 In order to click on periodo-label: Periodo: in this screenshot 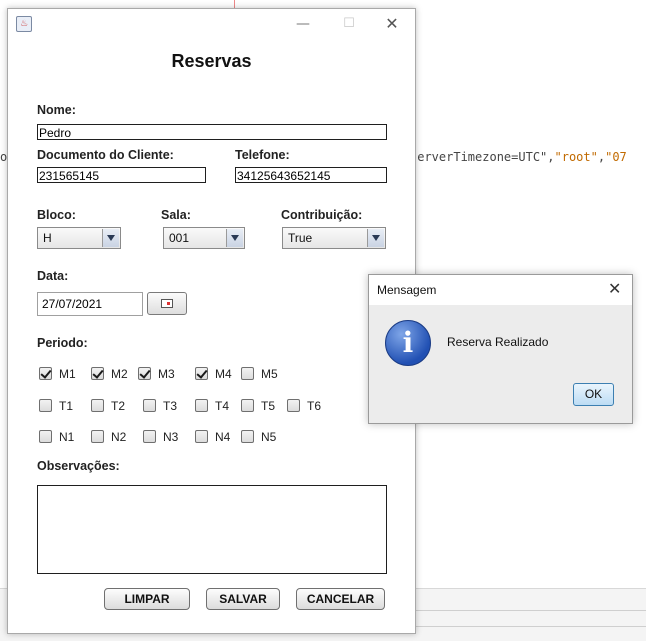, I will do `click(62, 343)`.